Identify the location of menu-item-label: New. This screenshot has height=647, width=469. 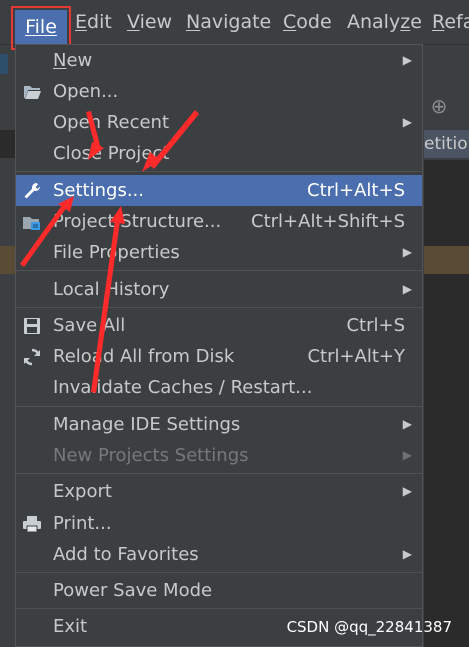
(73, 60).